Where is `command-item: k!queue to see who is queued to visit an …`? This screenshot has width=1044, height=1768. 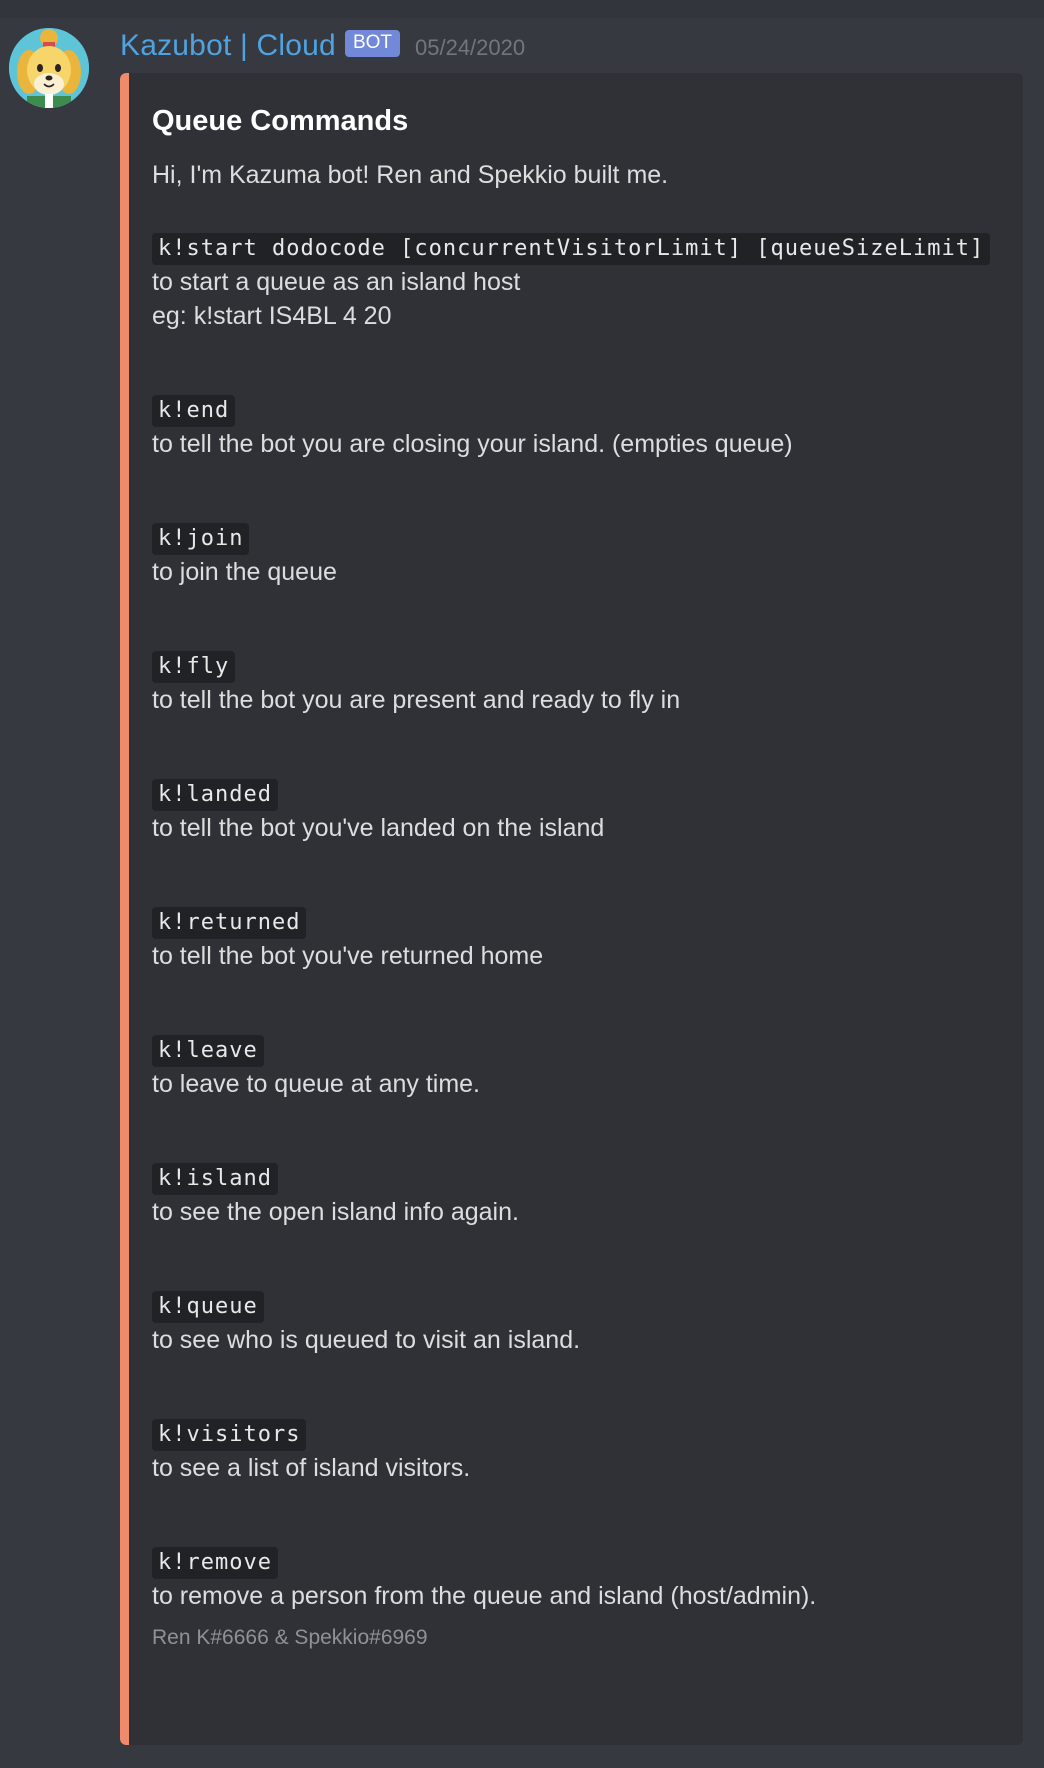
command-item: k!queue to see who is queued to visit an … is located at coordinates (577, 1322).